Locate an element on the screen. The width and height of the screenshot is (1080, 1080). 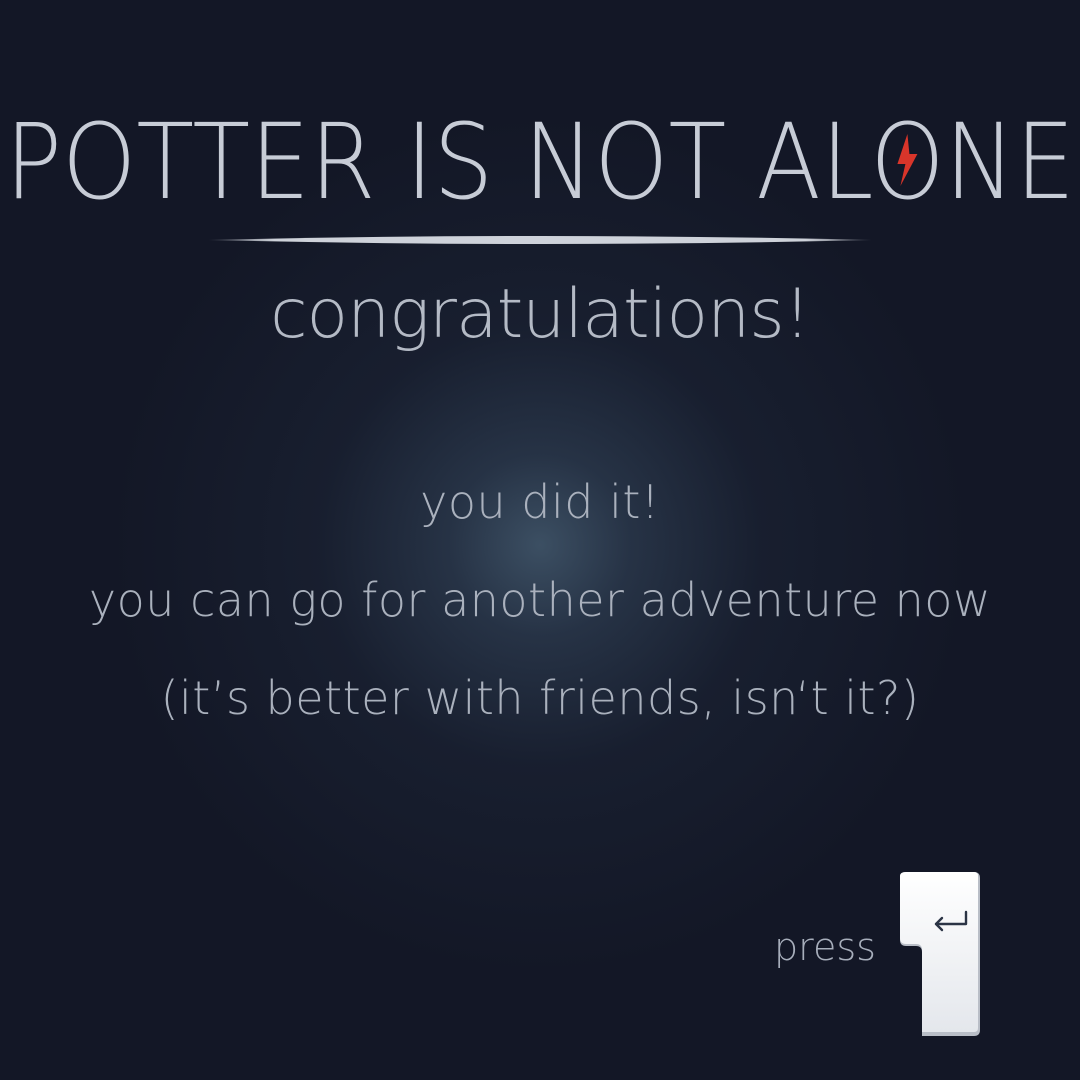
game-title-svg: POTTER IS NOT ALONE is located at coordinates (540, 163).